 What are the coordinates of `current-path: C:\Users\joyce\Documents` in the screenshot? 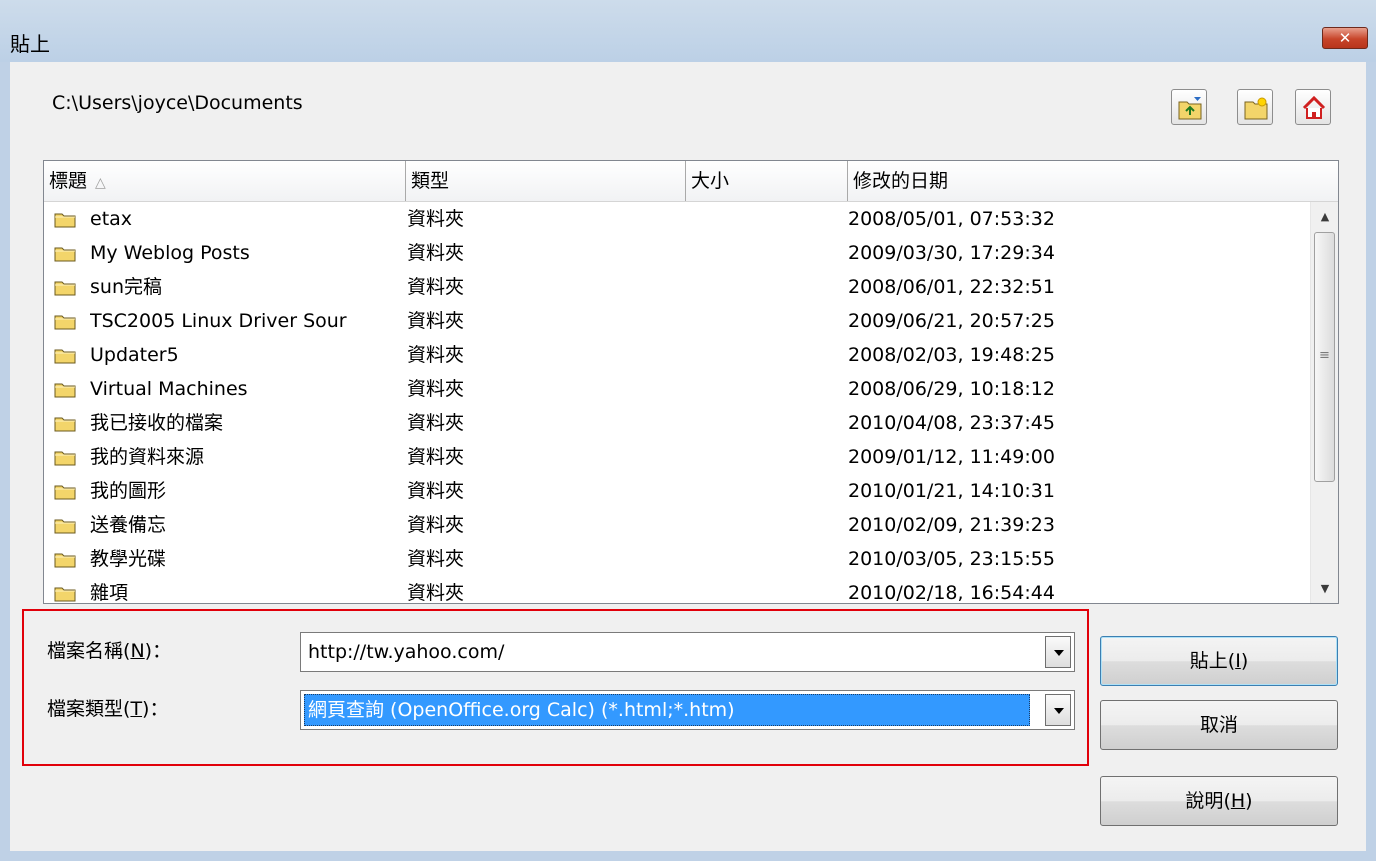 It's located at (177, 103).